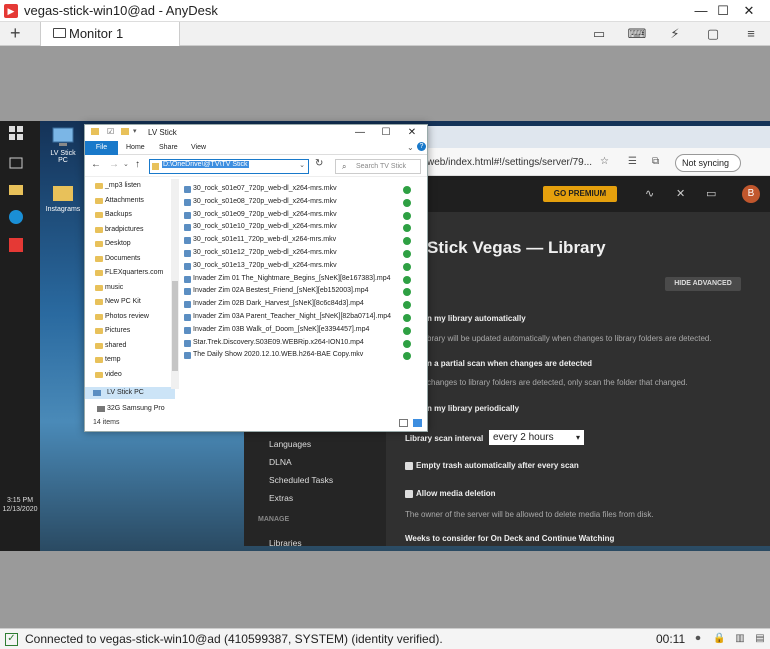 This screenshot has width=770, height=649. What do you see at coordinates (711, 193) in the screenshot?
I see `cast-icon: ▭` at bounding box center [711, 193].